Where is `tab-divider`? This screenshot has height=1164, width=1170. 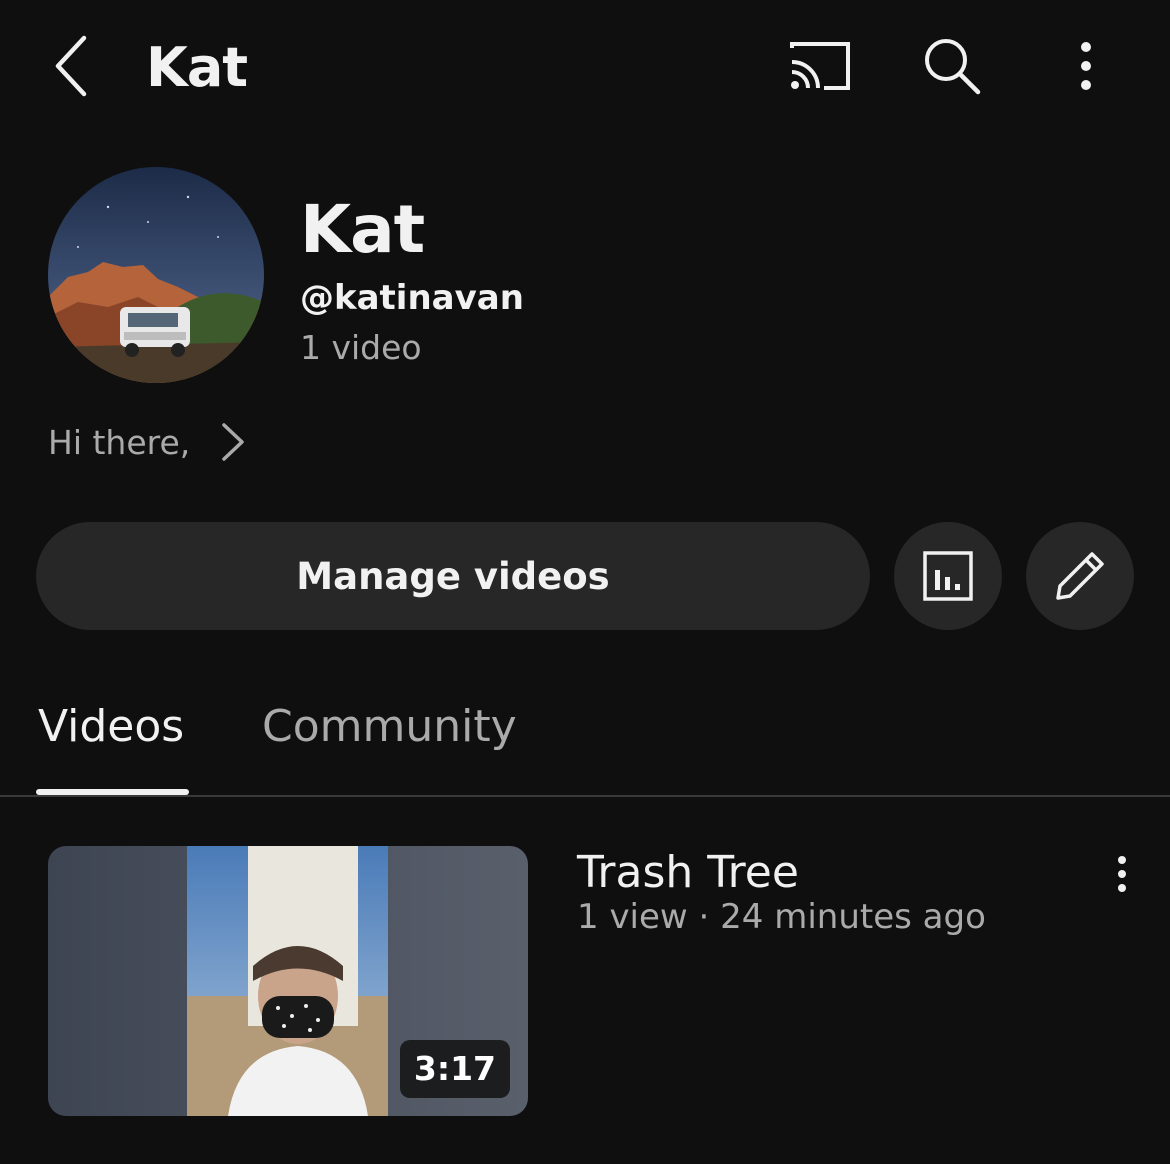 tab-divider is located at coordinates (585, 796).